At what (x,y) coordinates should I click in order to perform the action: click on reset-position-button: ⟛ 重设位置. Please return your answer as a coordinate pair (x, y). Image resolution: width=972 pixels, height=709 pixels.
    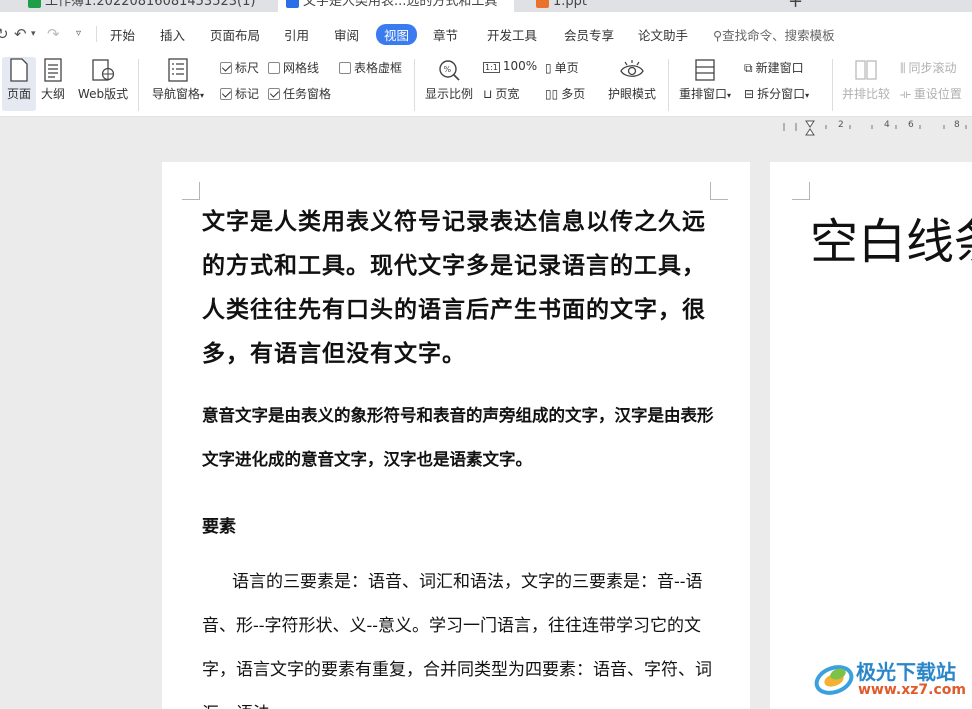
    Looking at the image, I should click on (931, 93).